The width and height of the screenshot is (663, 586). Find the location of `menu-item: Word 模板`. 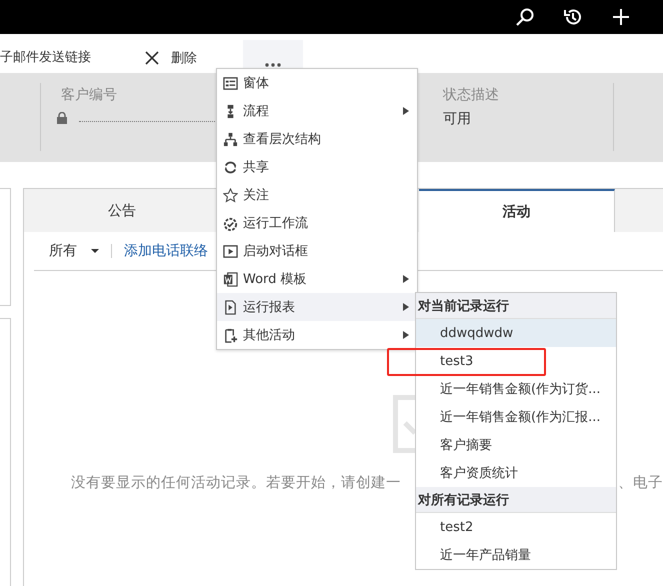

menu-item: Word 模板 is located at coordinates (317, 279).